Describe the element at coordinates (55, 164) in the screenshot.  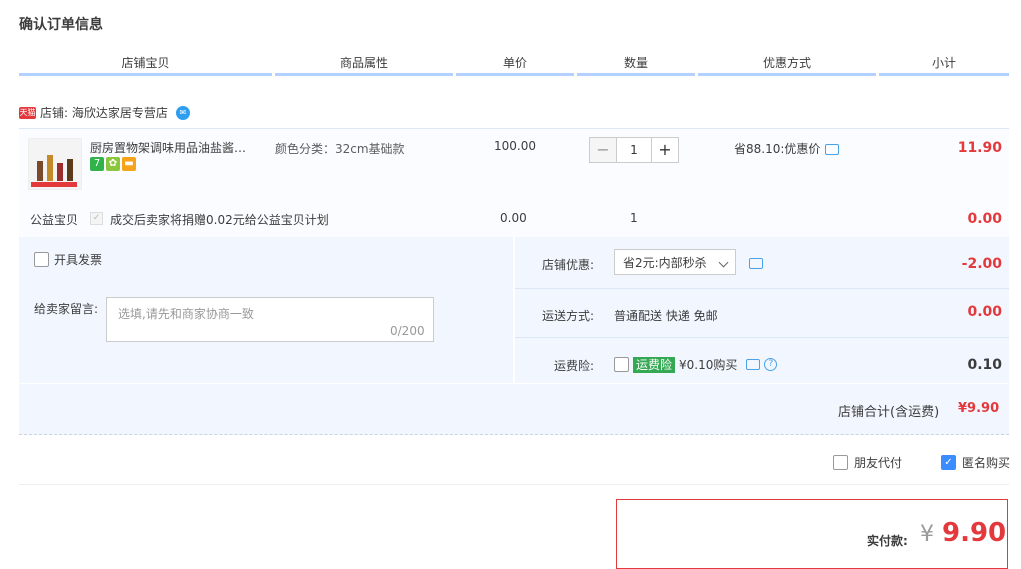
I see `product-thumbnail` at that location.